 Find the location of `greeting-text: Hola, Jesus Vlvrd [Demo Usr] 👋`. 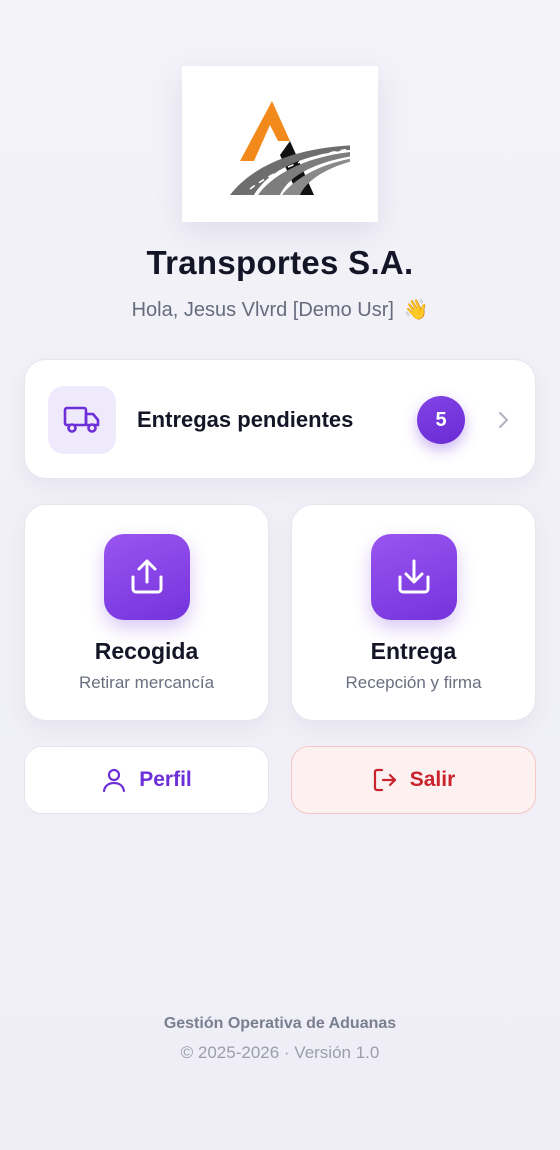

greeting-text: Hola, Jesus Vlvrd [Demo Usr] 👋 is located at coordinates (280, 309).